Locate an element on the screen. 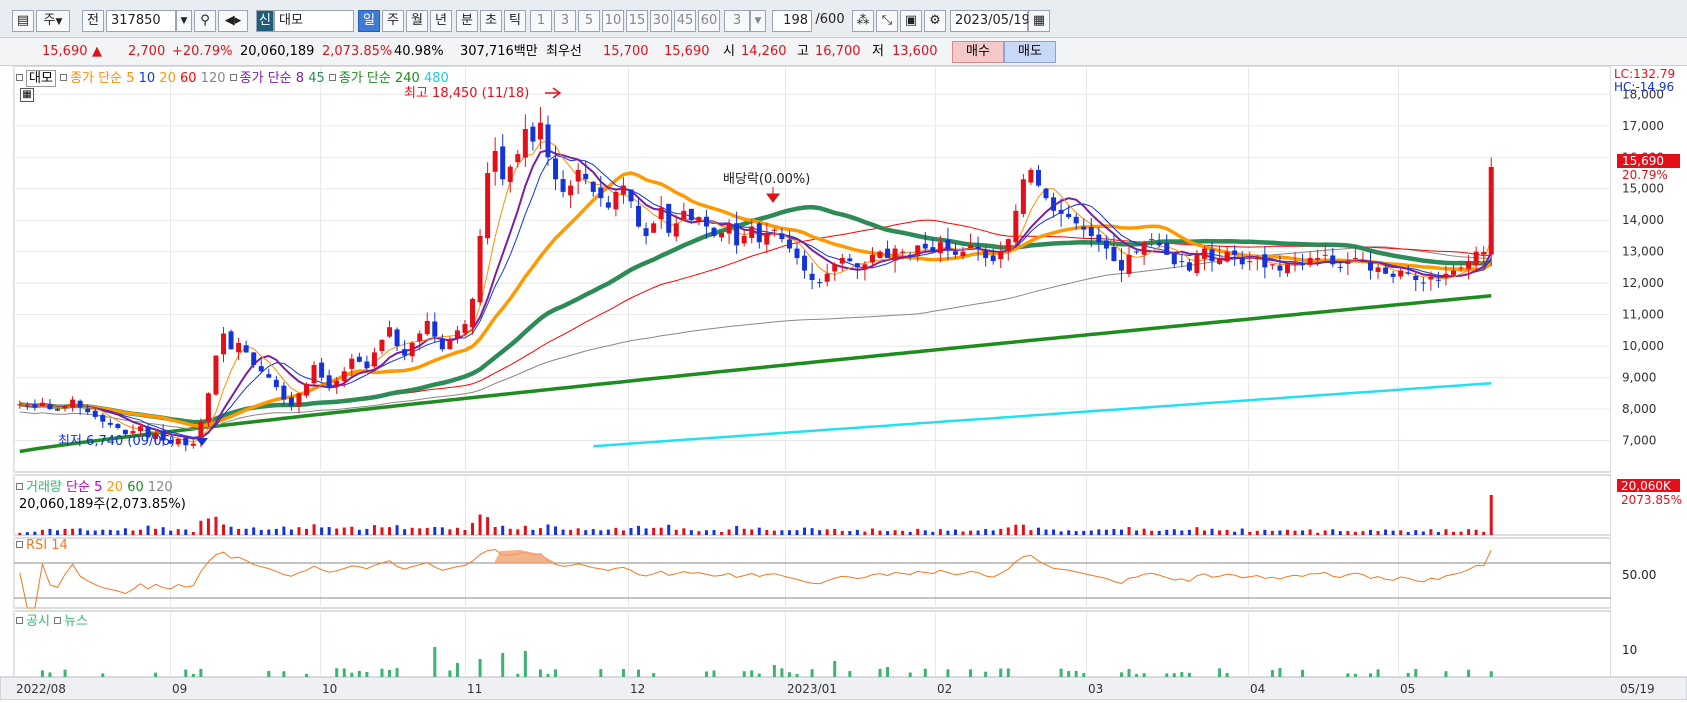 The image size is (1687, 703). rsi-50-label: 50.00 is located at coordinates (1639, 575).